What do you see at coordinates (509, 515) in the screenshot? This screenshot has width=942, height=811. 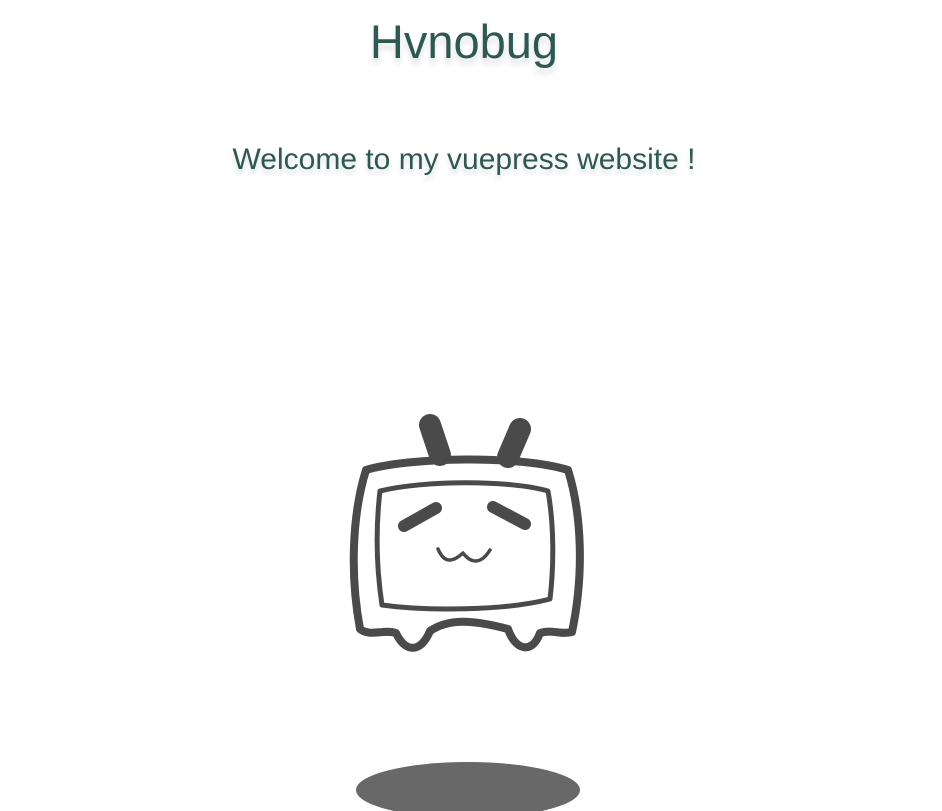 I see `right-eye` at bounding box center [509, 515].